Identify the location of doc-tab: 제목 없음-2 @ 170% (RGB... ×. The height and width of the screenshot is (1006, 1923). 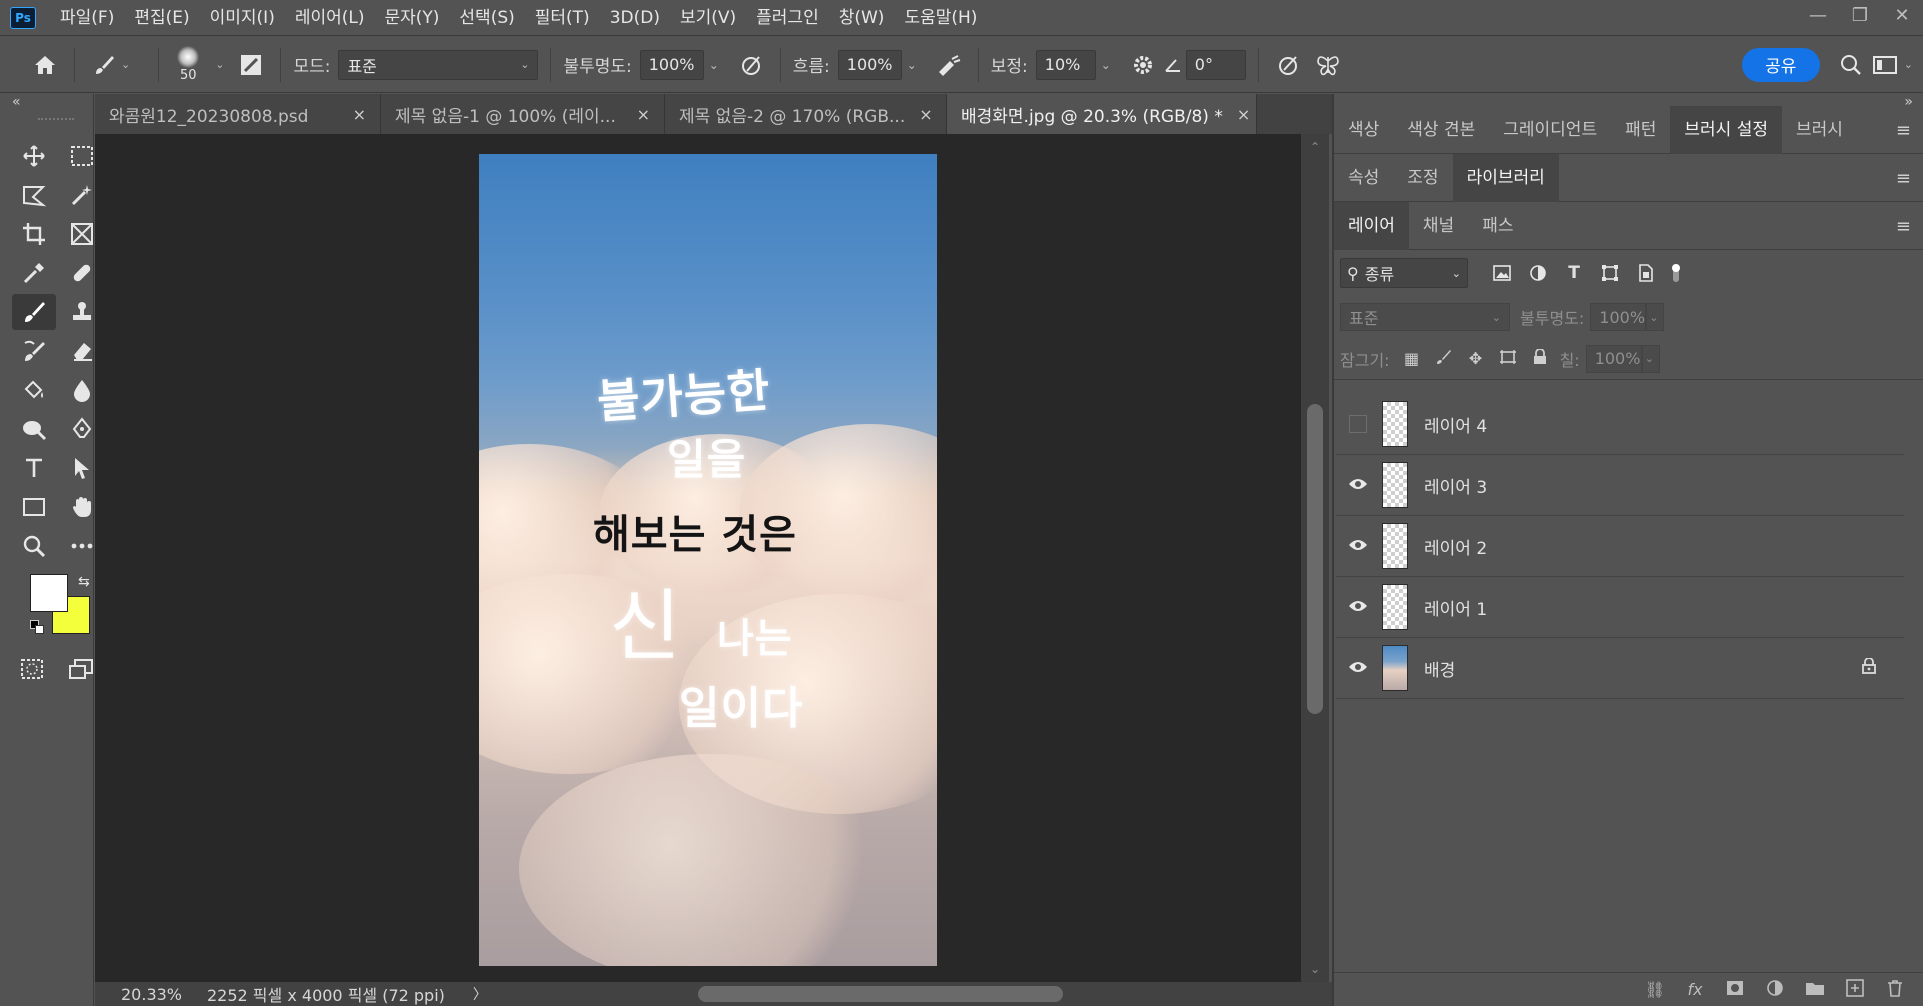
(806, 114).